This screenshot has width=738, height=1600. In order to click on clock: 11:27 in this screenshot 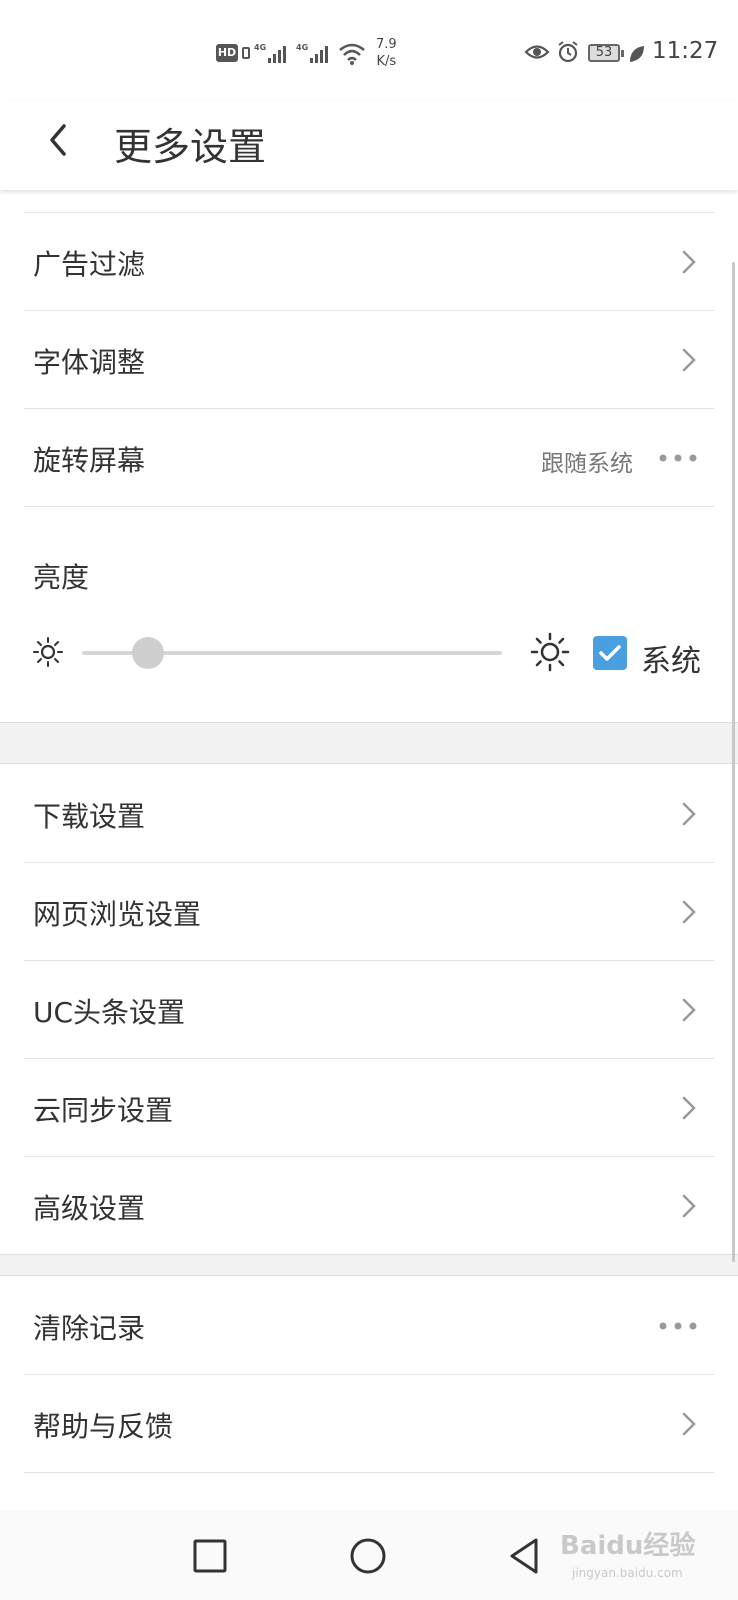, I will do `click(685, 51)`.